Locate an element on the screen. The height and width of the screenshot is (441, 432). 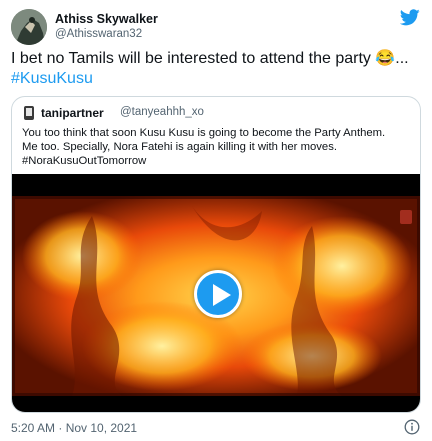
play-button is located at coordinates (218, 294).